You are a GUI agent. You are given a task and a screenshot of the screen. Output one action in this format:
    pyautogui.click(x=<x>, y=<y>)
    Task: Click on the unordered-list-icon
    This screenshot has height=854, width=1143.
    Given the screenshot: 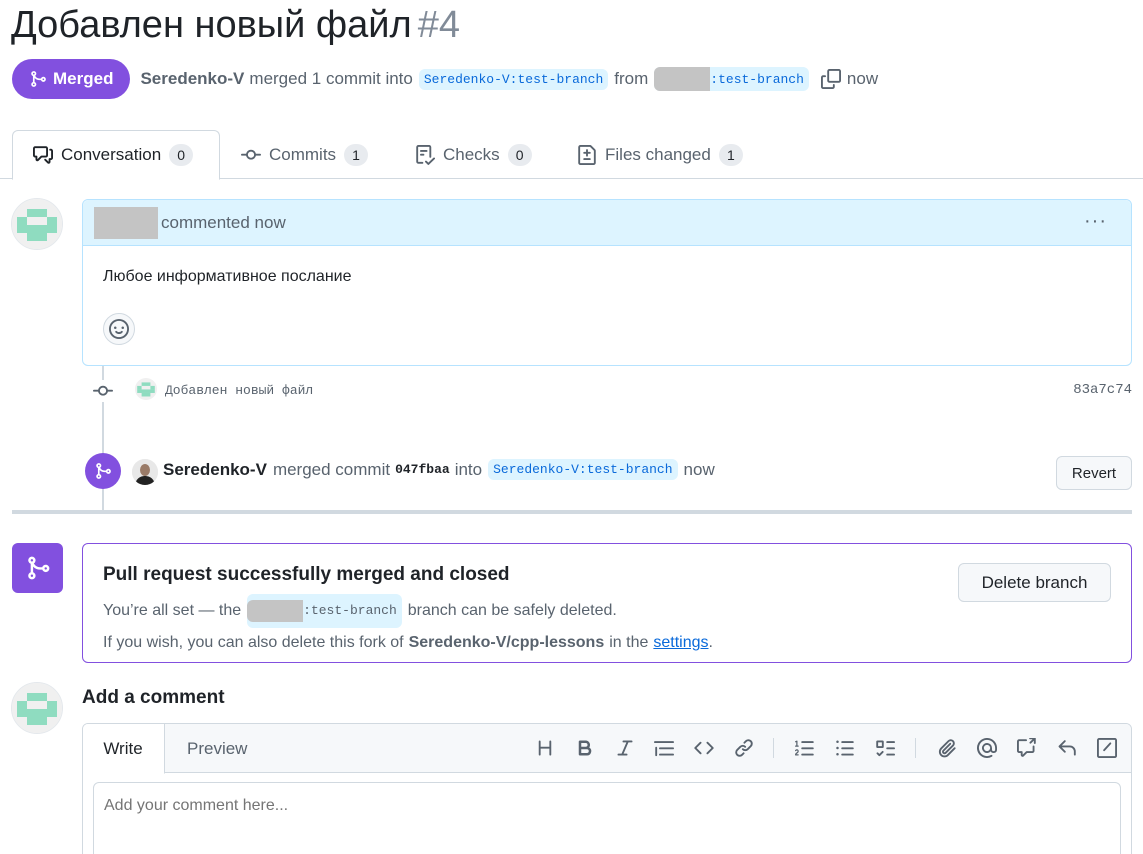 What is the action you would take?
    pyautogui.click(x=845, y=748)
    